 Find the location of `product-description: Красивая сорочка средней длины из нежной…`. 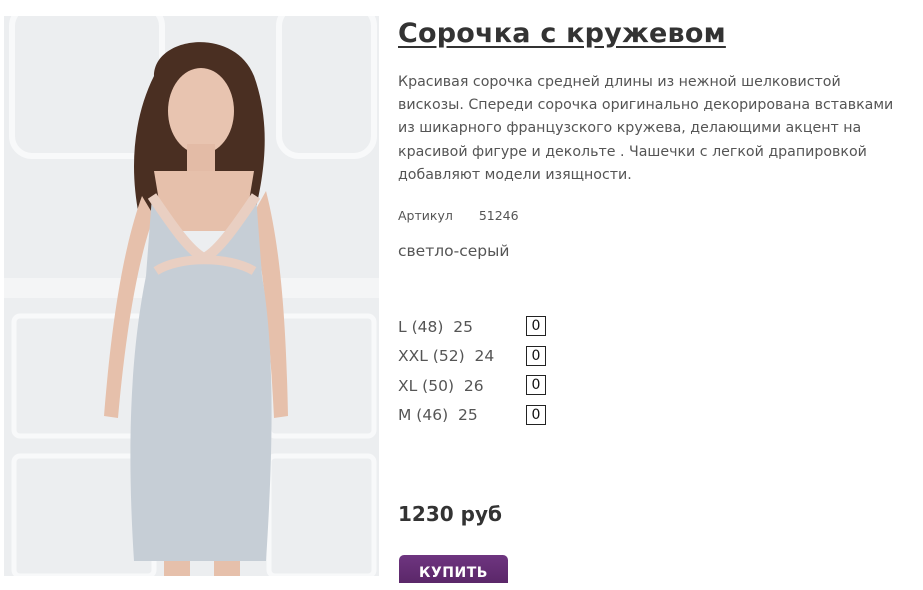

product-description: Красивая сорочка средней длины из нежной… is located at coordinates (646, 128).